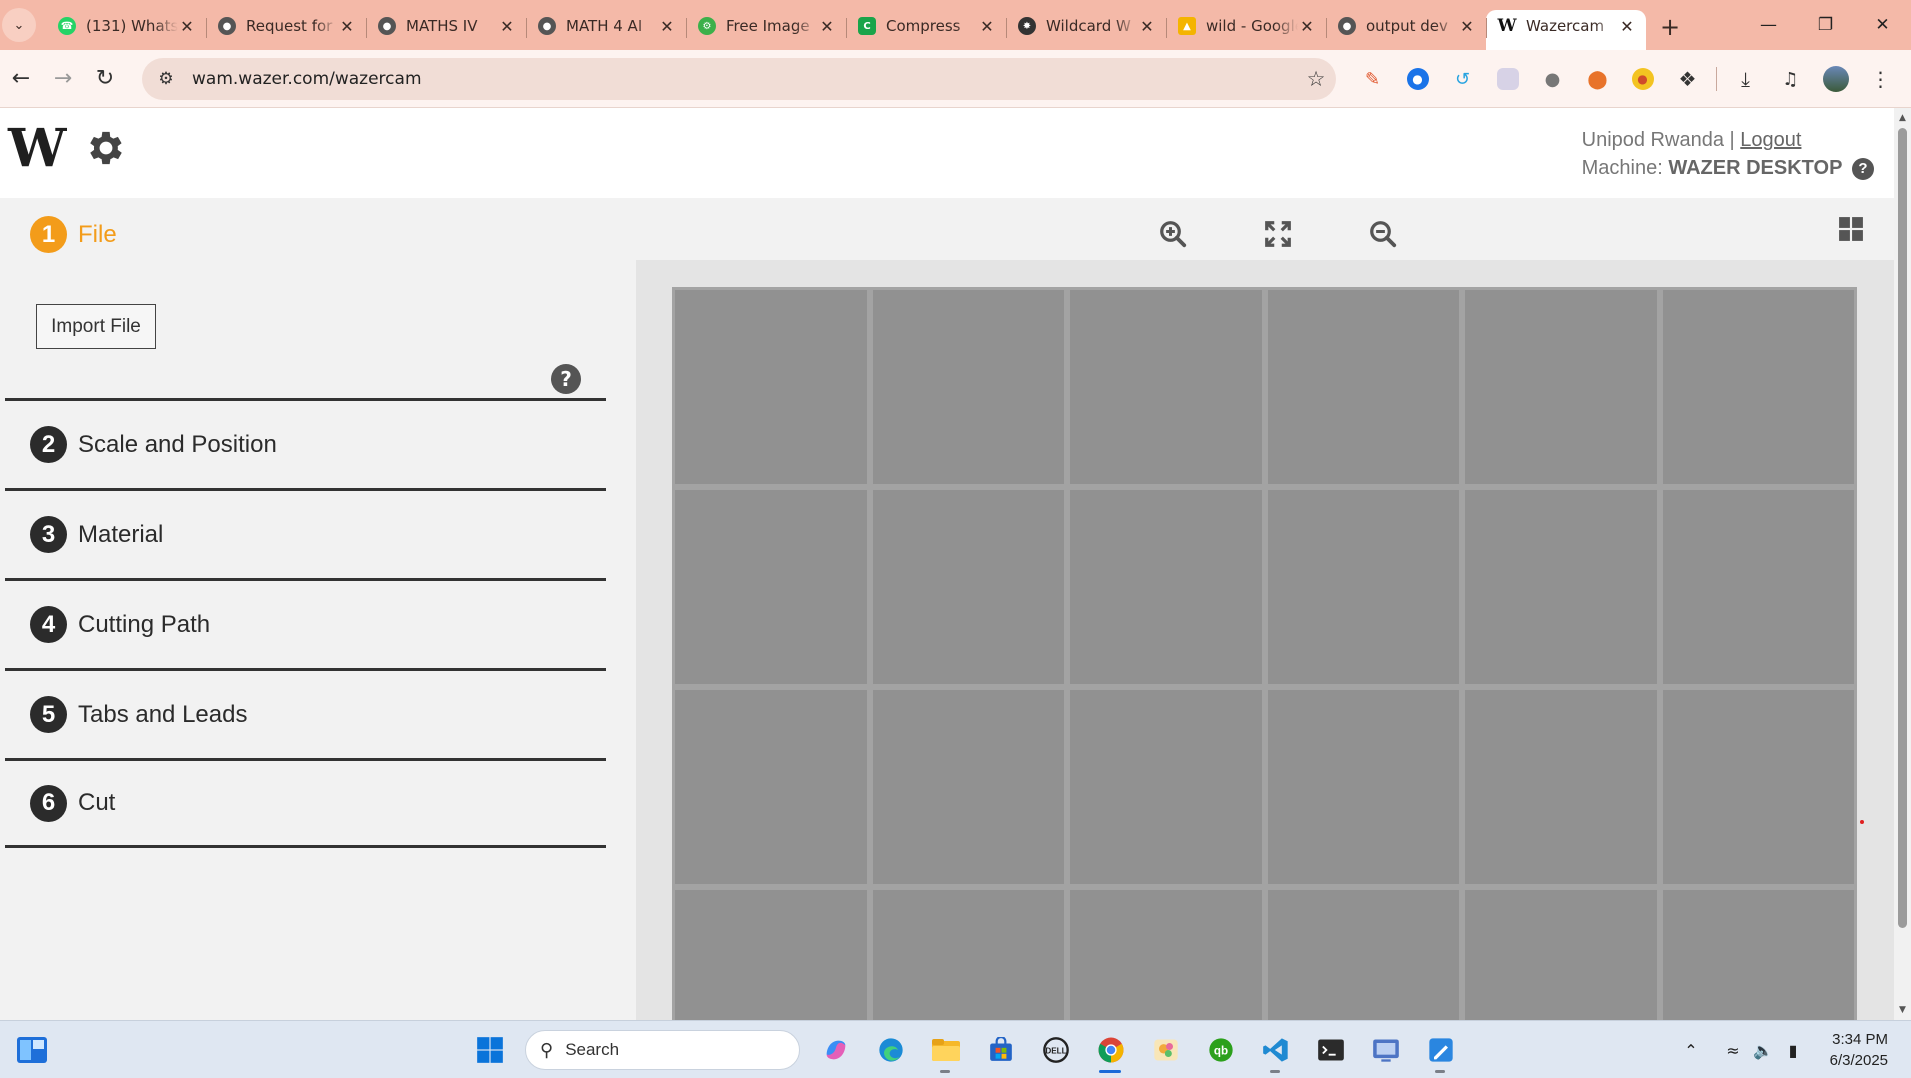 This screenshot has height=1078, width=1911. I want to click on address-bar: ⚙ wam.wazer.com/wazercam ☆, so click(739, 79).